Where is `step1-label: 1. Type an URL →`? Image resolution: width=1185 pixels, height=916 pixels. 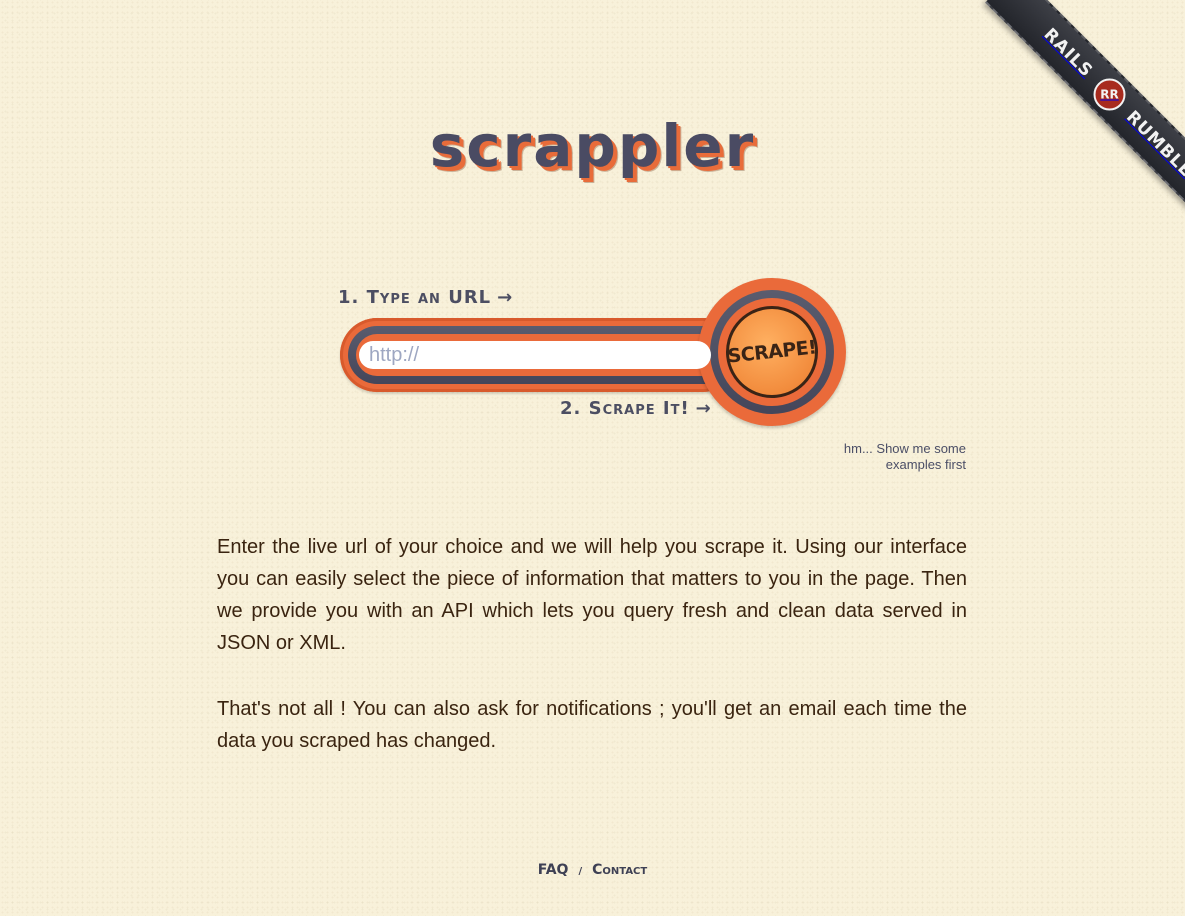
step1-label: 1. Type an URL → is located at coordinates (425, 297).